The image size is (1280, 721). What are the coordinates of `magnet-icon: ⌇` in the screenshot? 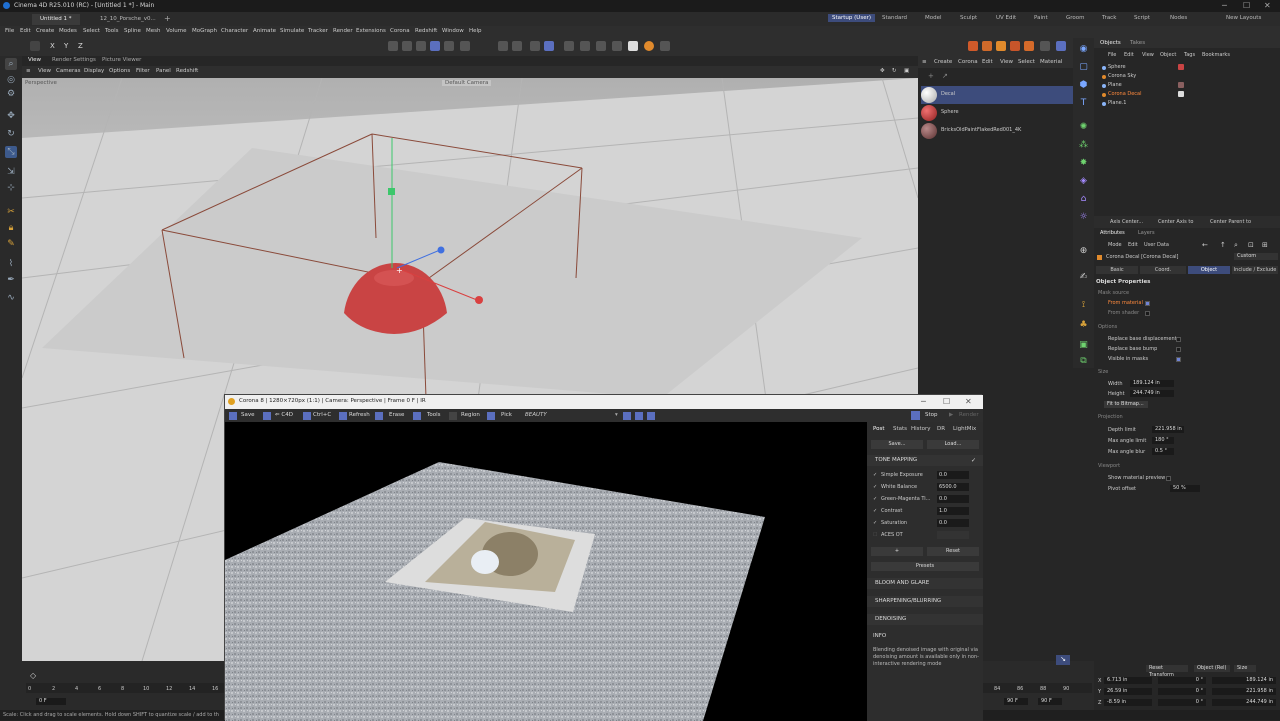 It's located at (11, 264).